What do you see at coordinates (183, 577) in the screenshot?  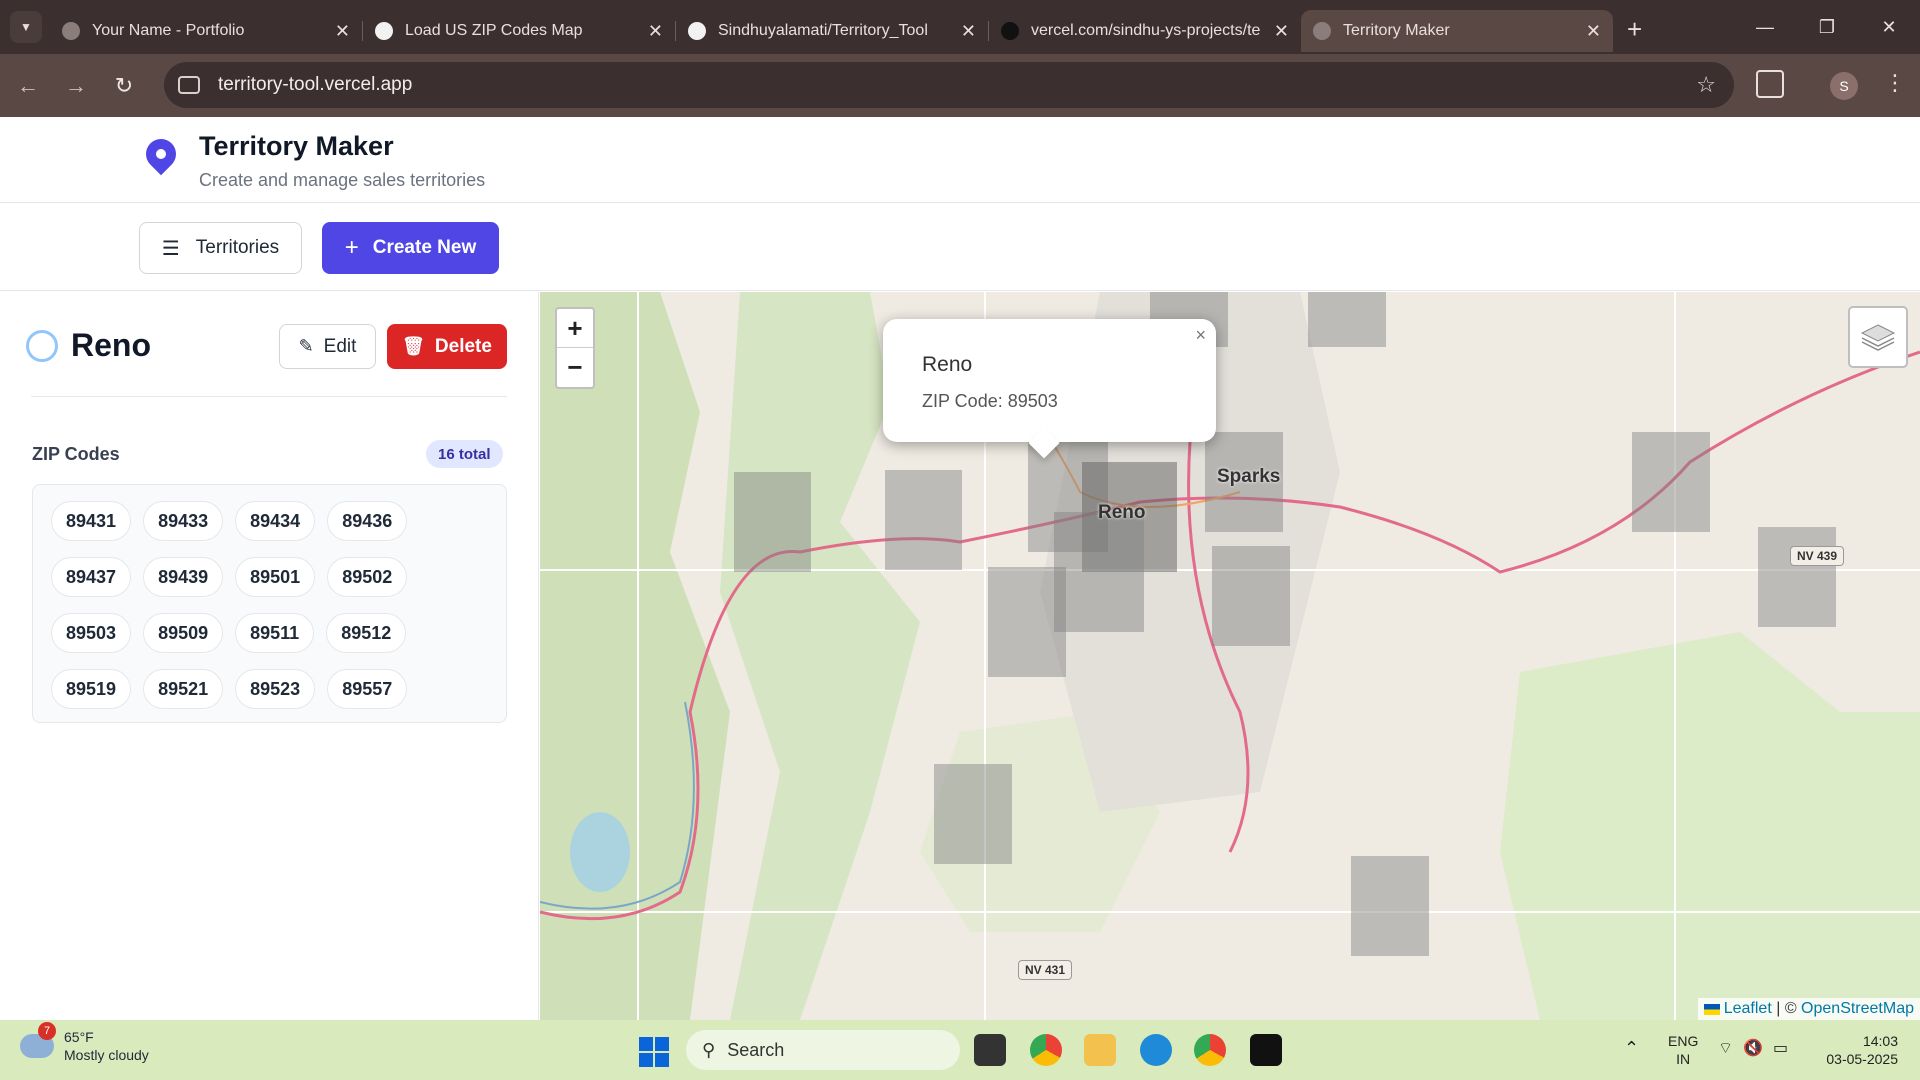 I see `zip-chip: 89439` at bounding box center [183, 577].